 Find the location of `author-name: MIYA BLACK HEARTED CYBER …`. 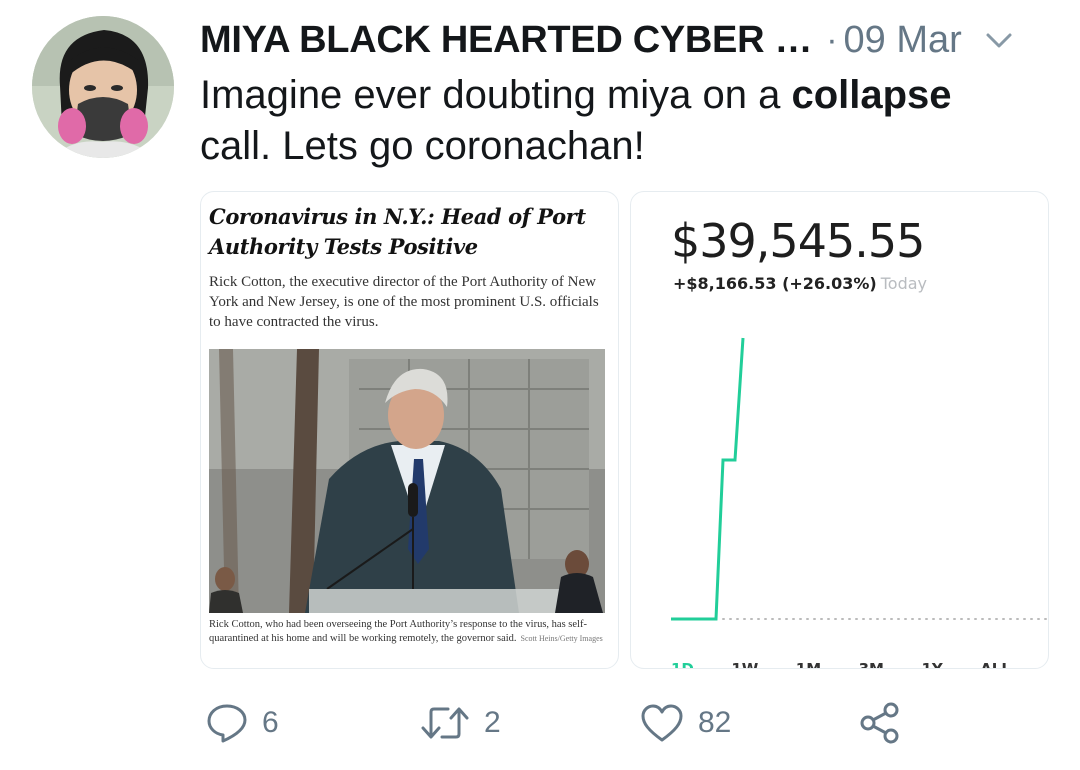

author-name: MIYA BLACK HEARTED CYBER … is located at coordinates (506, 40).